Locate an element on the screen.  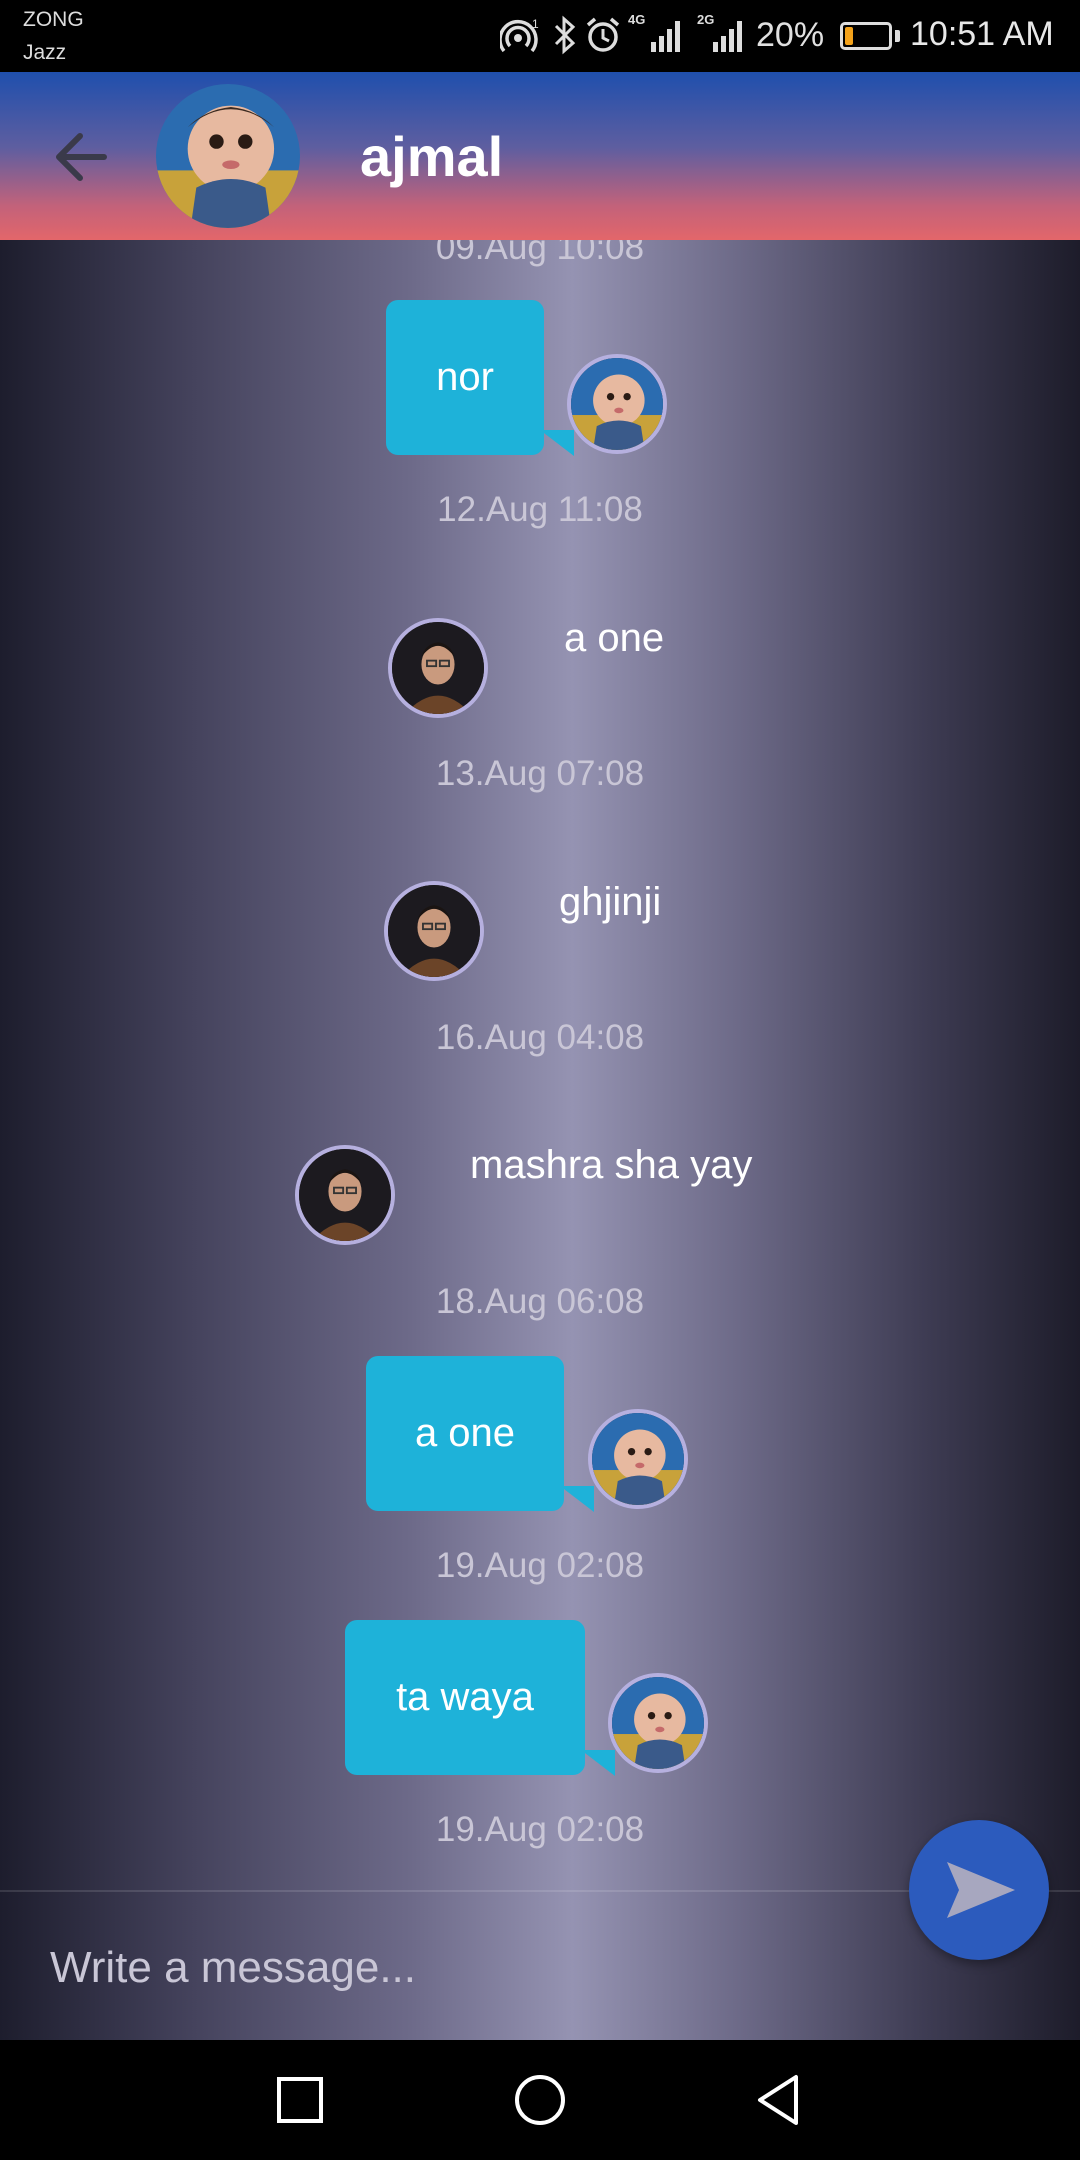
carrier-secondary: Jazz is located at coordinates (45, 52).